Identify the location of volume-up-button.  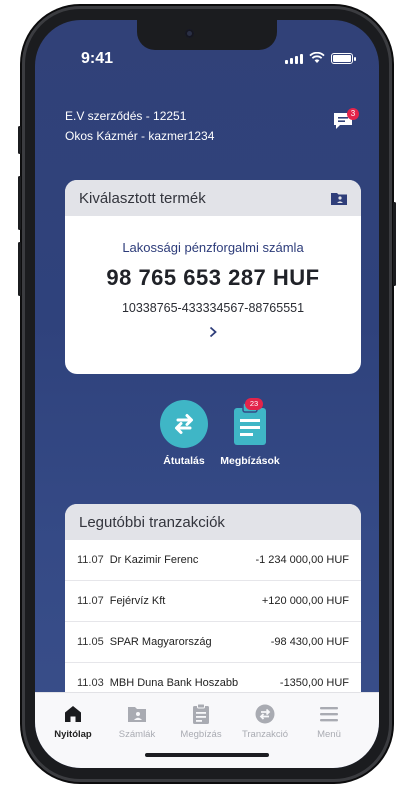
(19, 203).